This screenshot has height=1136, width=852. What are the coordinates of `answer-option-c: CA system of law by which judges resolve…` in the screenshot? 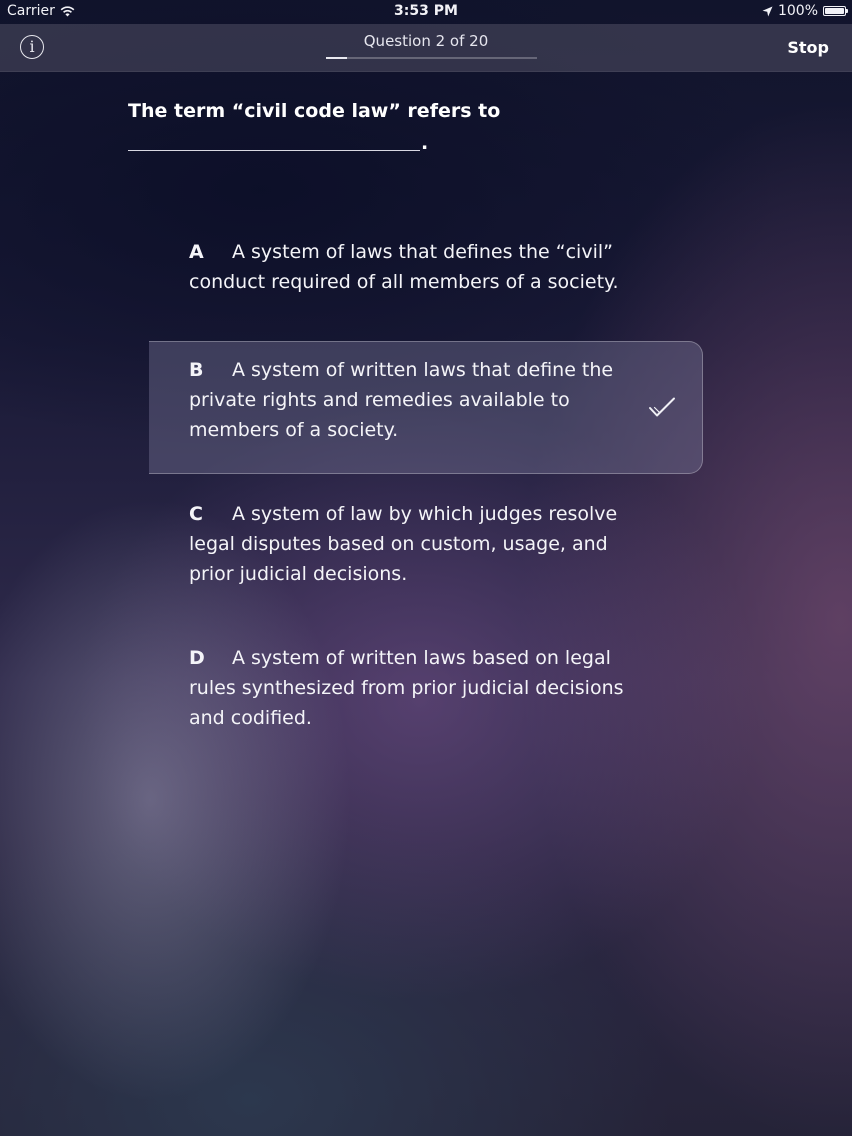 It's located at (426, 544).